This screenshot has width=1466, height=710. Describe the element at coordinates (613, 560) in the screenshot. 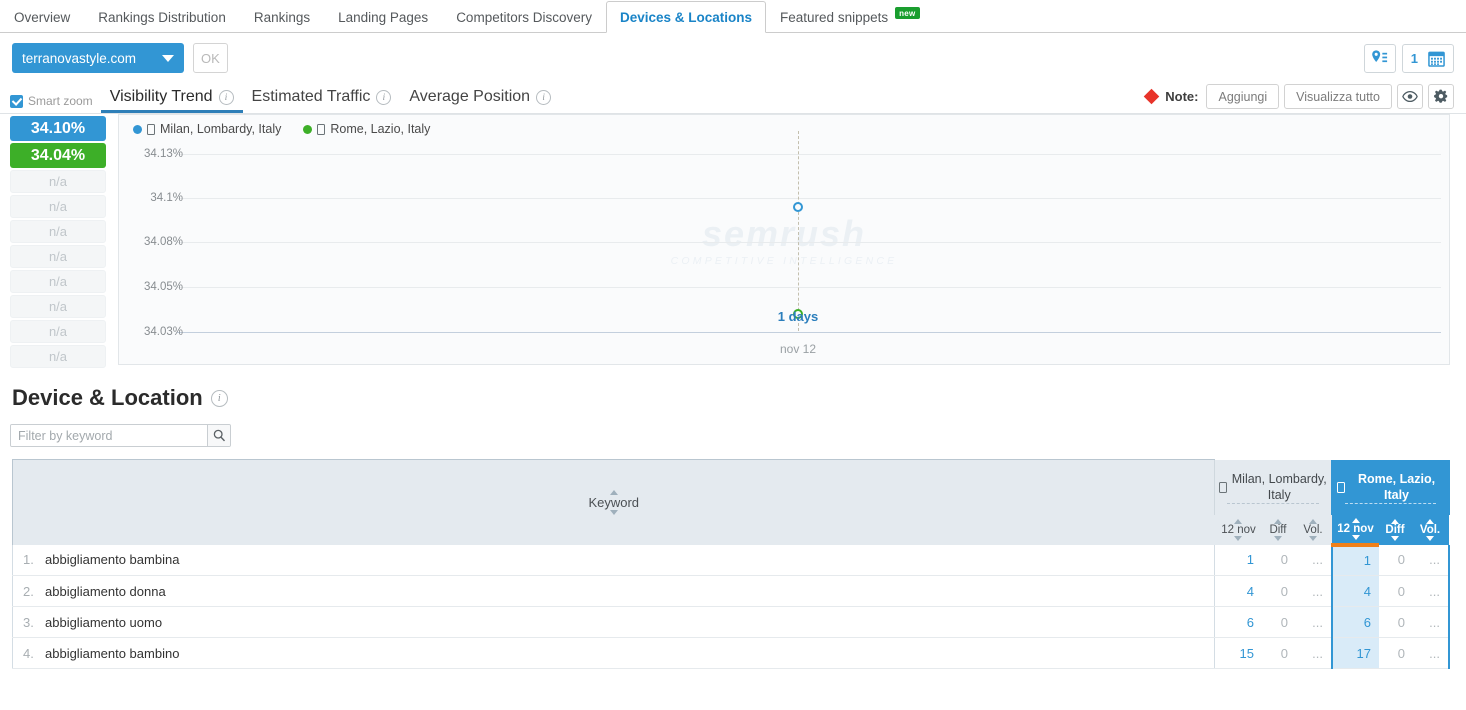

I see `cell-keyword: 1. abbigliamento bambina` at that location.